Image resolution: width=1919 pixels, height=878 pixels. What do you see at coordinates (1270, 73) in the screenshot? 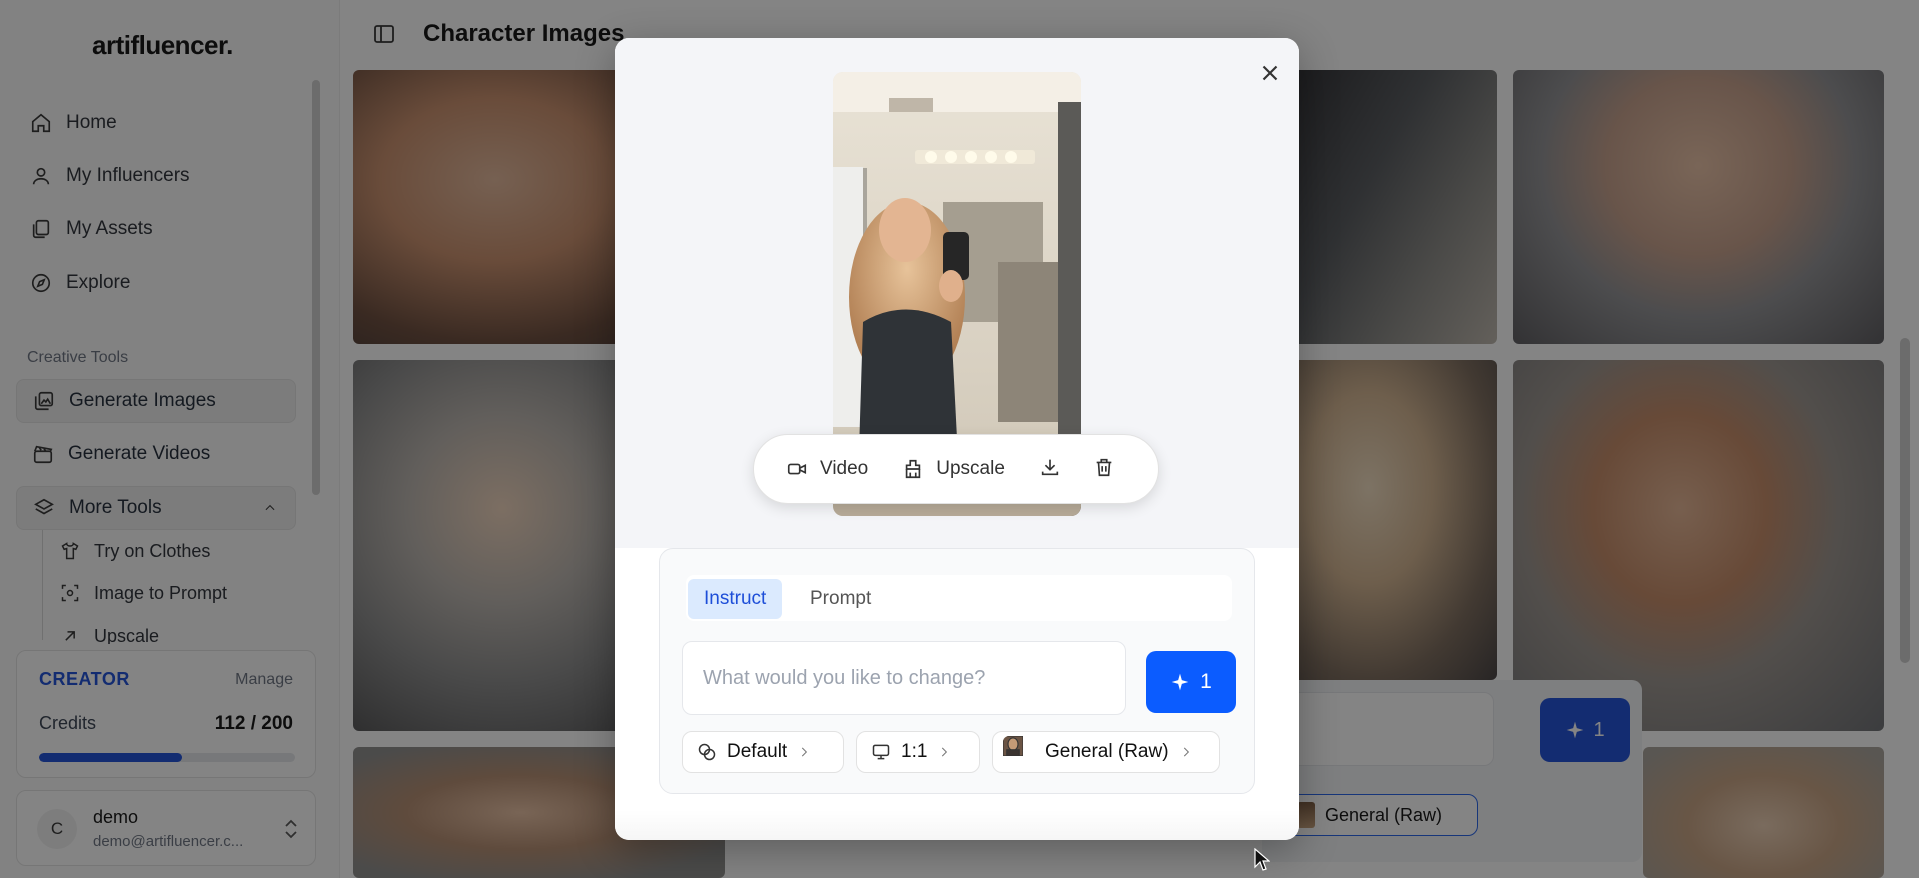
I see `close-icon` at bounding box center [1270, 73].